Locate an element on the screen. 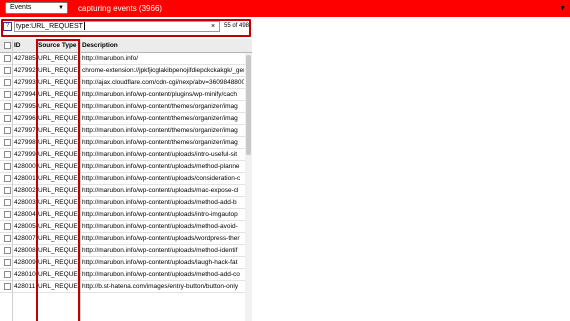  view-select-value: Events is located at coordinates (21, 7).